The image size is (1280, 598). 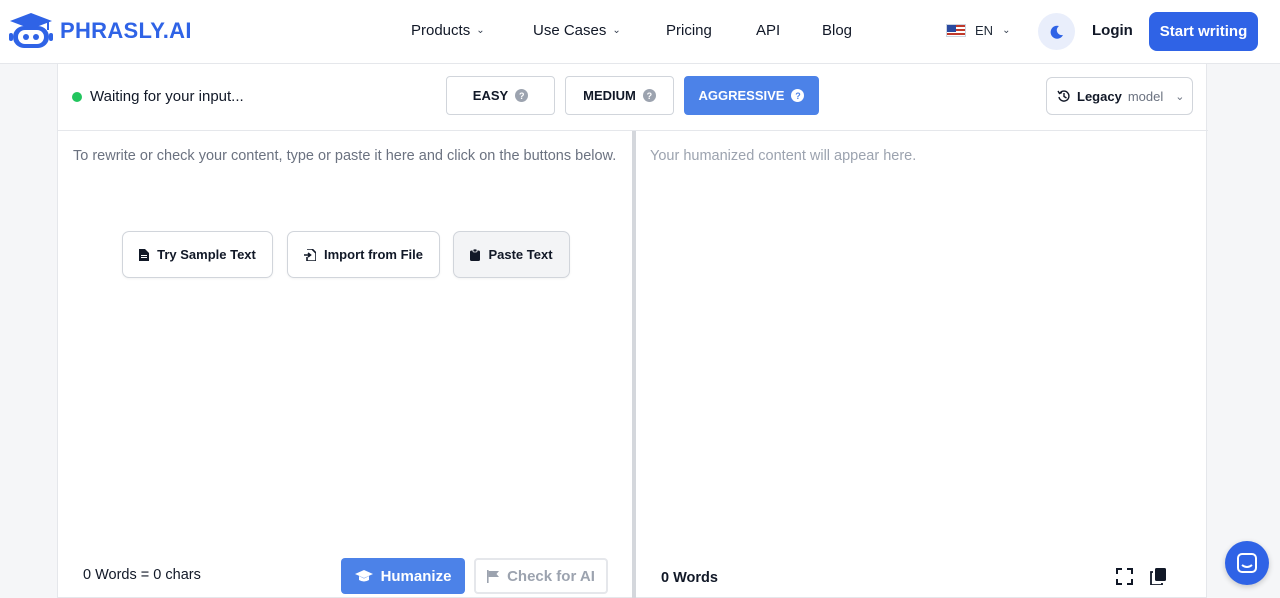 What do you see at coordinates (689, 578) in the screenshot?
I see `output-word-count: 0 Words` at bounding box center [689, 578].